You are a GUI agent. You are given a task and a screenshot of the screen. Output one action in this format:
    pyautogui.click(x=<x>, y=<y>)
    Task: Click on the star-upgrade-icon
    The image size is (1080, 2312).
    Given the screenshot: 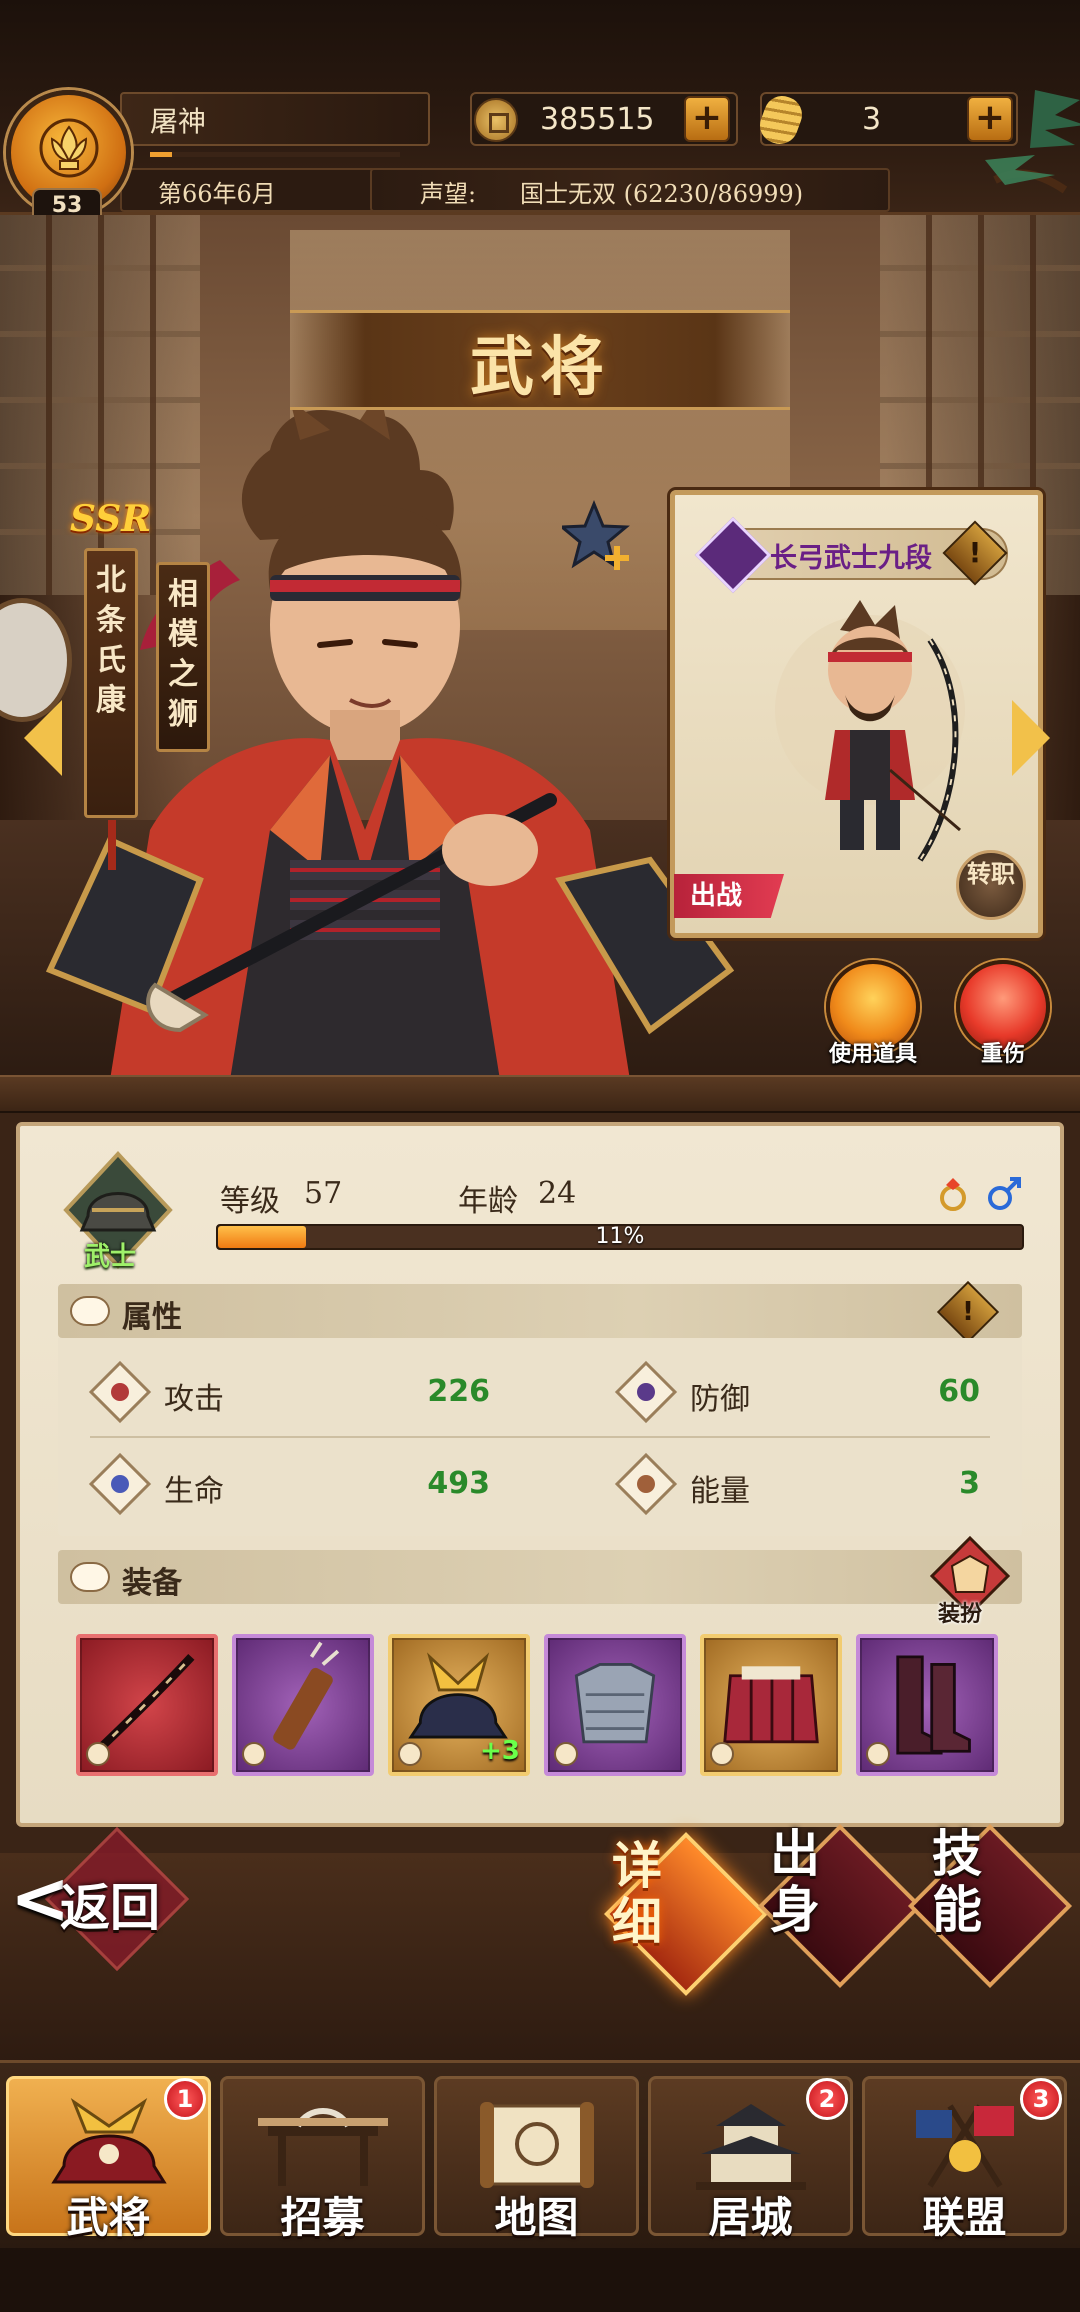 What is the action you would take?
    pyautogui.click(x=598, y=536)
    